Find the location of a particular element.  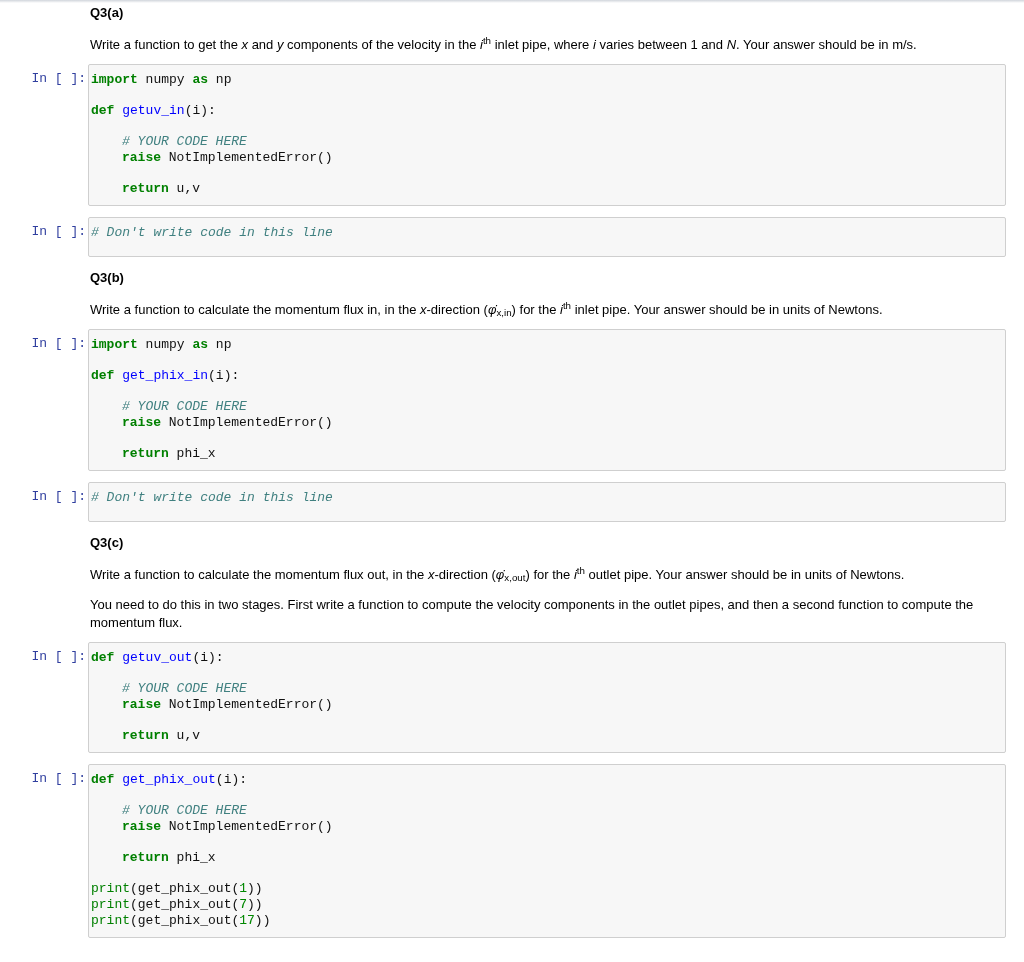

code-line: def getuv_out(i): is located at coordinates (157, 658).